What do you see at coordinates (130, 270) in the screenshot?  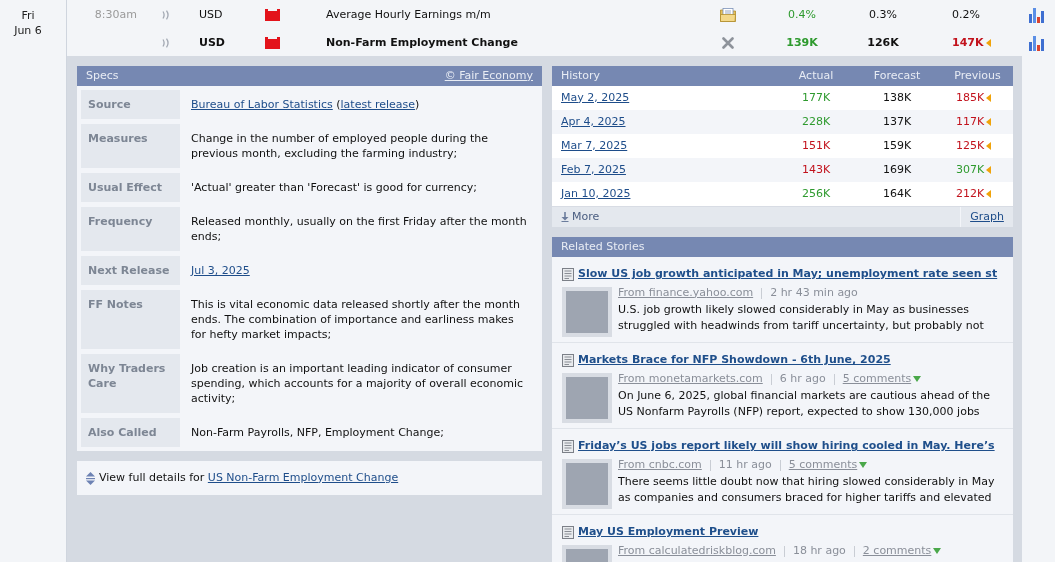 I see `spec-label: Next Release` at bounding box center [130, 270].